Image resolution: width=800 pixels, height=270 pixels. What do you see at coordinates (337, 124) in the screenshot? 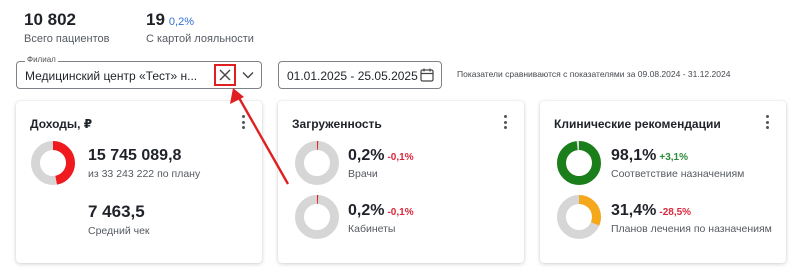
I see `card-load-title: Загруженность` at bounding box center [337, 124].